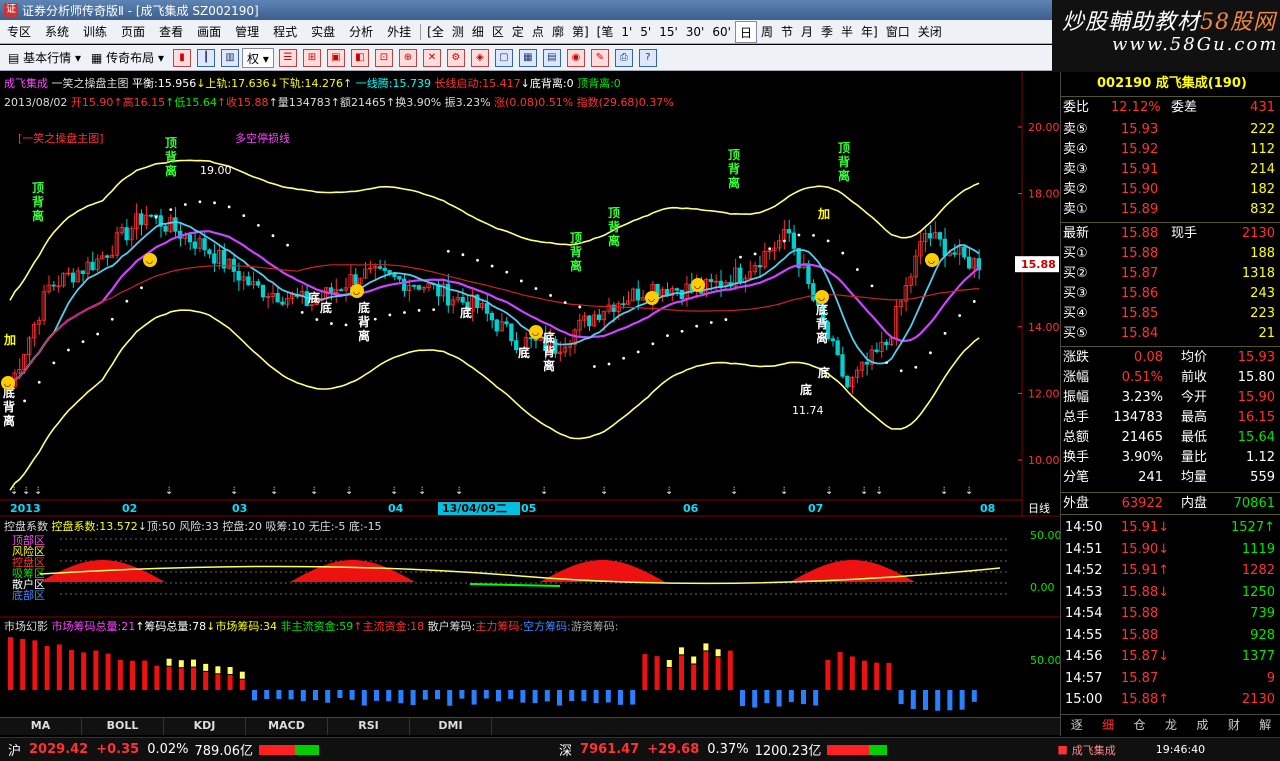 The image size is (1280, 761). Describe the element at coordinates (647, 57) in the screenshot. I see `help-icon: ?` at that location.